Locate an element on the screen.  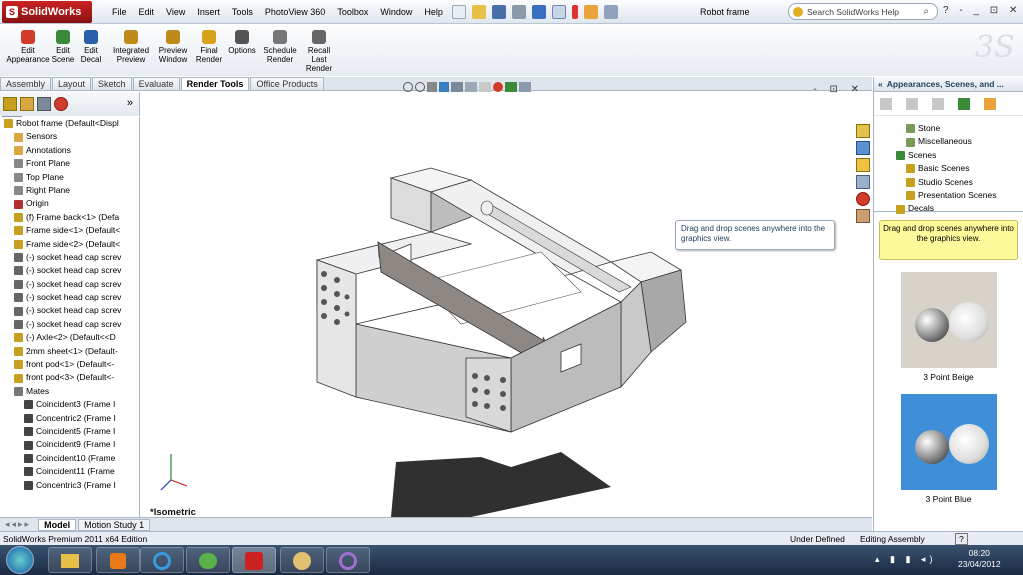
tree-item: 2mm sheet<1> (Default- is located at coordinates (69, 351).